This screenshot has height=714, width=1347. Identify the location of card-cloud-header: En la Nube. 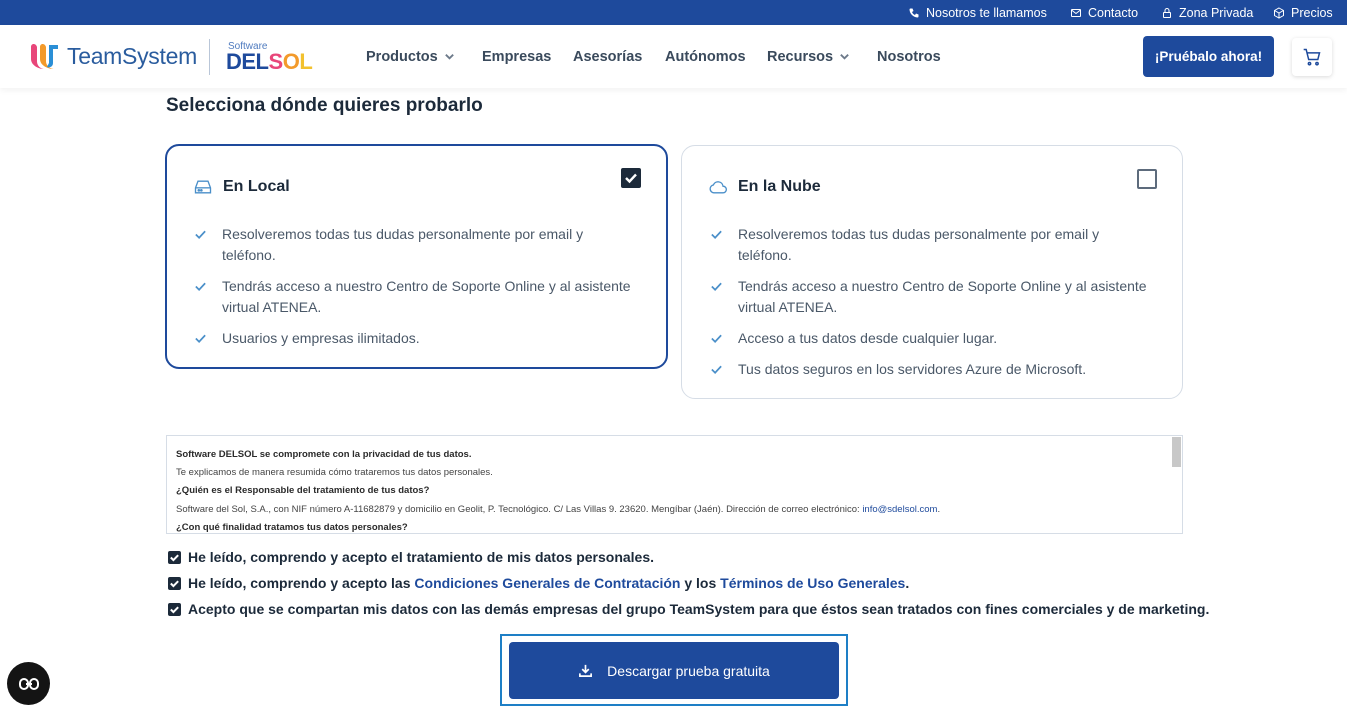
(764, 187).